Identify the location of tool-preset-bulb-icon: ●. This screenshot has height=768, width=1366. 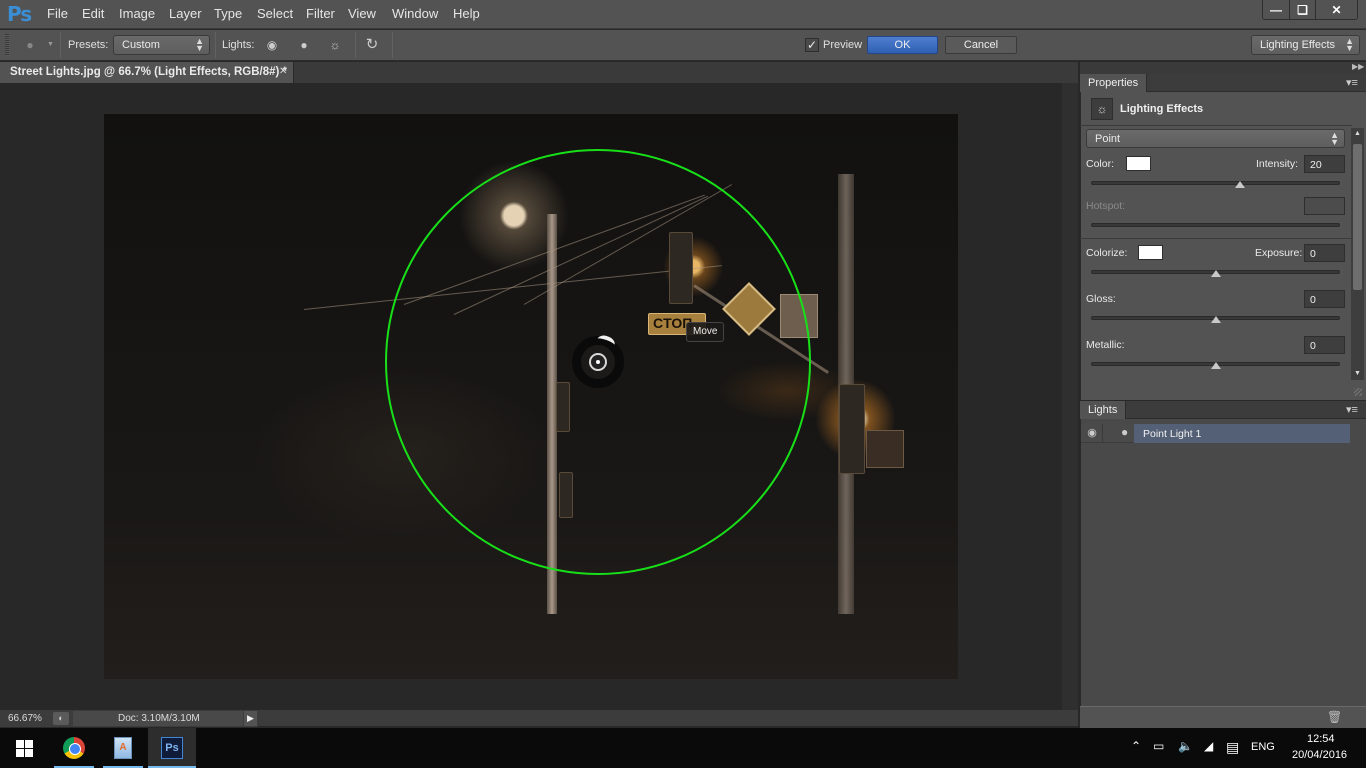
(30, 45).